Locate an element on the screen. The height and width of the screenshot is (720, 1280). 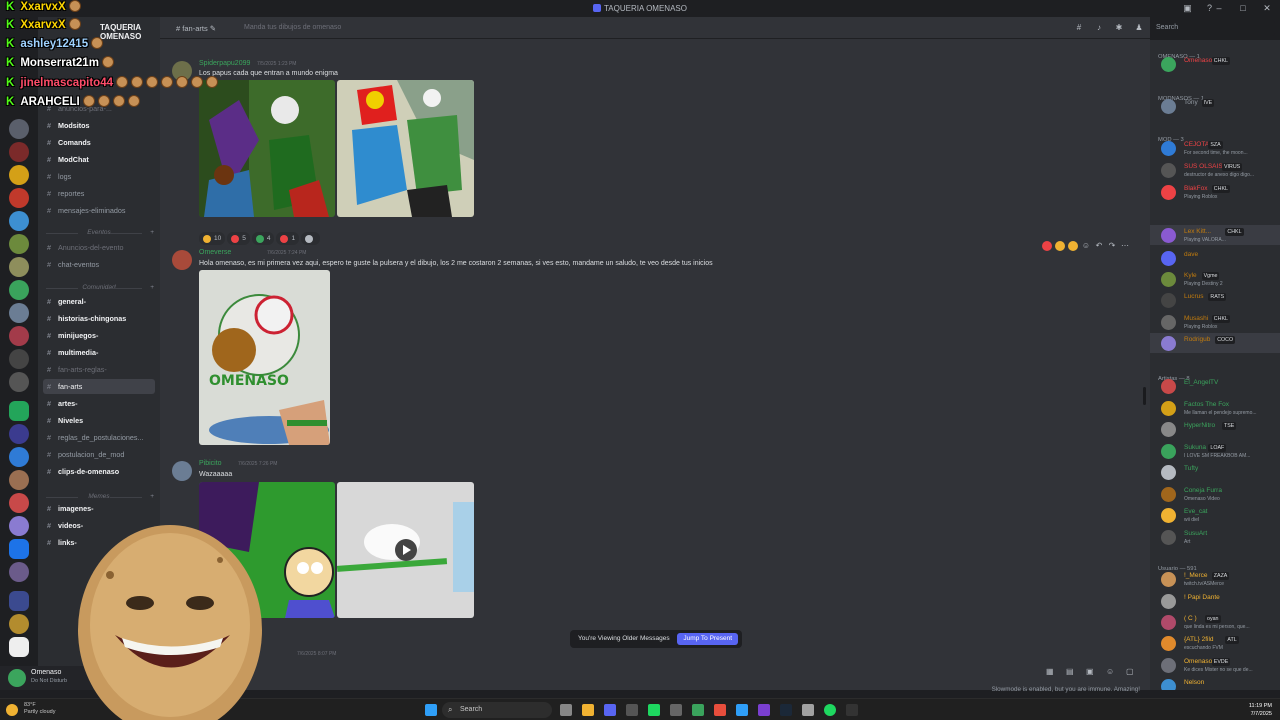
channel-category: Eventos + is located at coordinates (99, 232).